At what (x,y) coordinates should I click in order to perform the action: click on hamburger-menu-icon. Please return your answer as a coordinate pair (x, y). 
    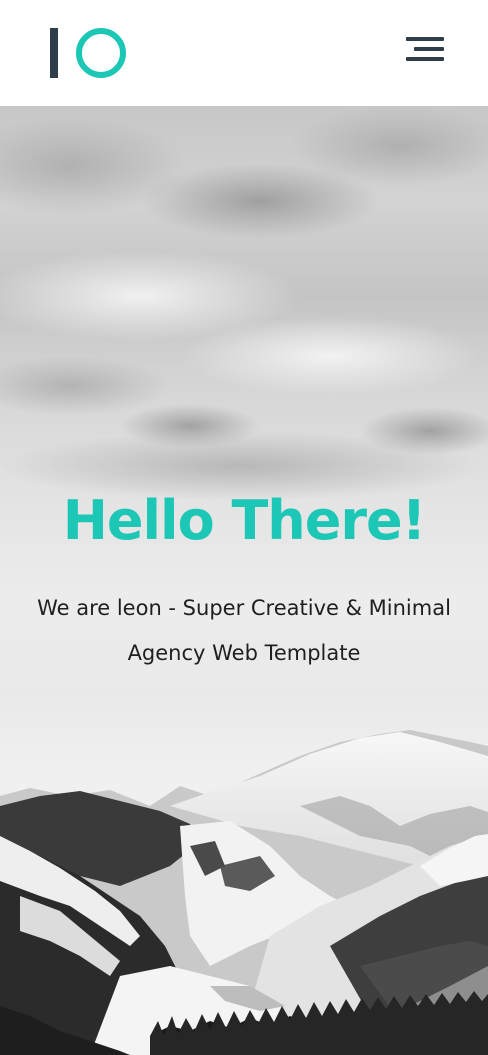
    Looking at the image, I should click on (425, 49).